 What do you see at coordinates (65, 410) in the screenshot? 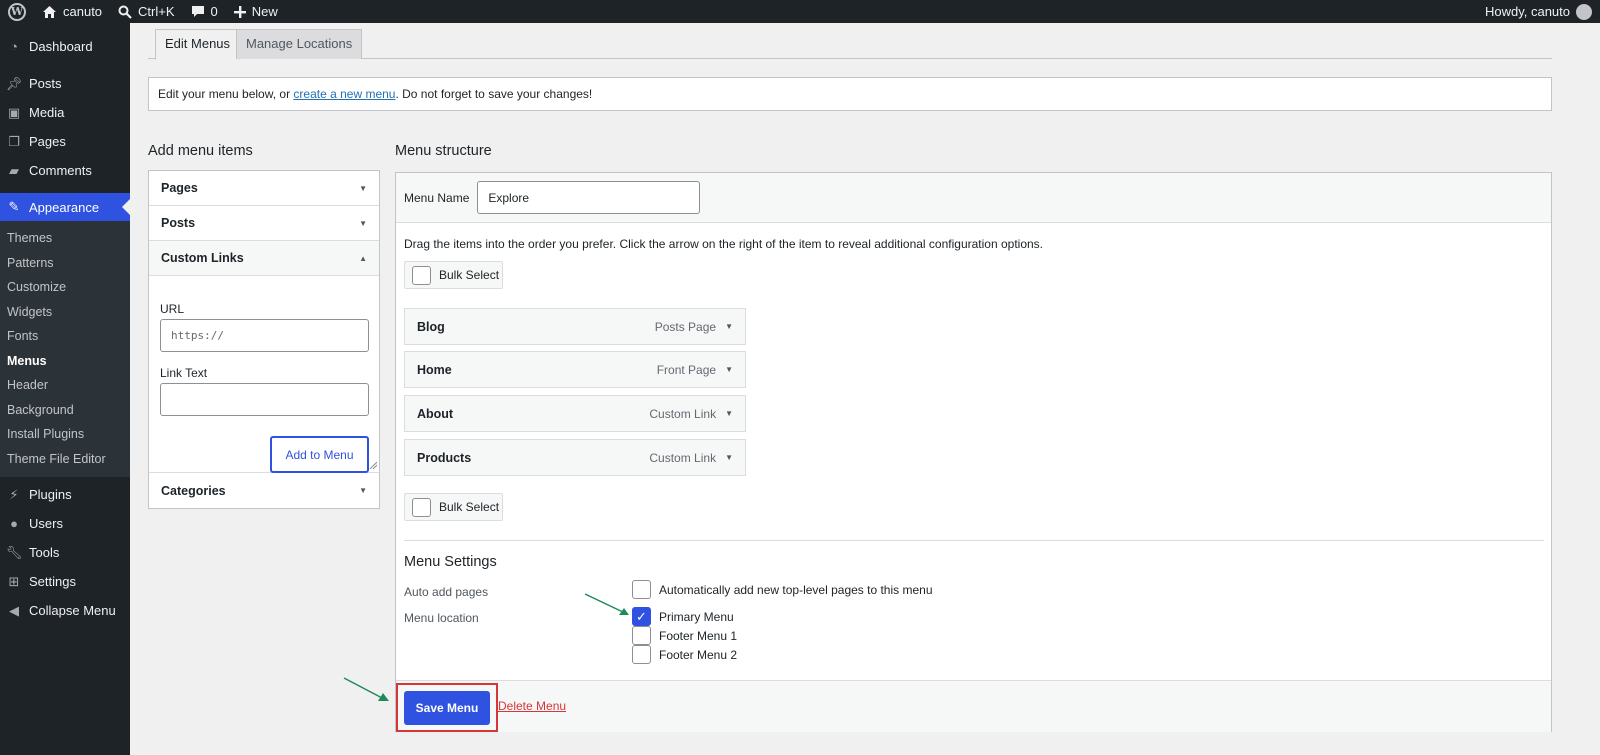
I see `submenu-item-background: Background` at bounding box center [65, 410].